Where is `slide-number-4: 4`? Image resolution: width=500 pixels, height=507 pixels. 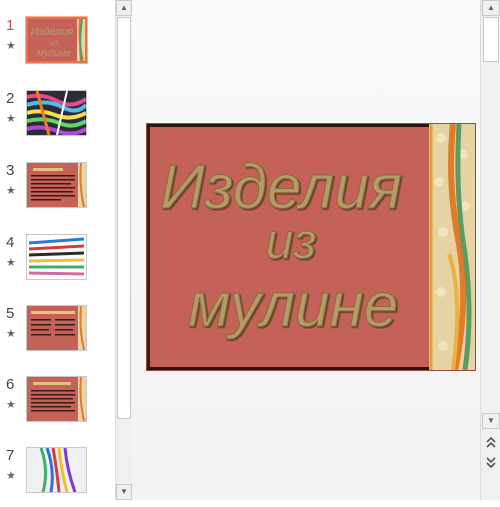
slide-number-4: 4 is located at coordinates (10, 242).